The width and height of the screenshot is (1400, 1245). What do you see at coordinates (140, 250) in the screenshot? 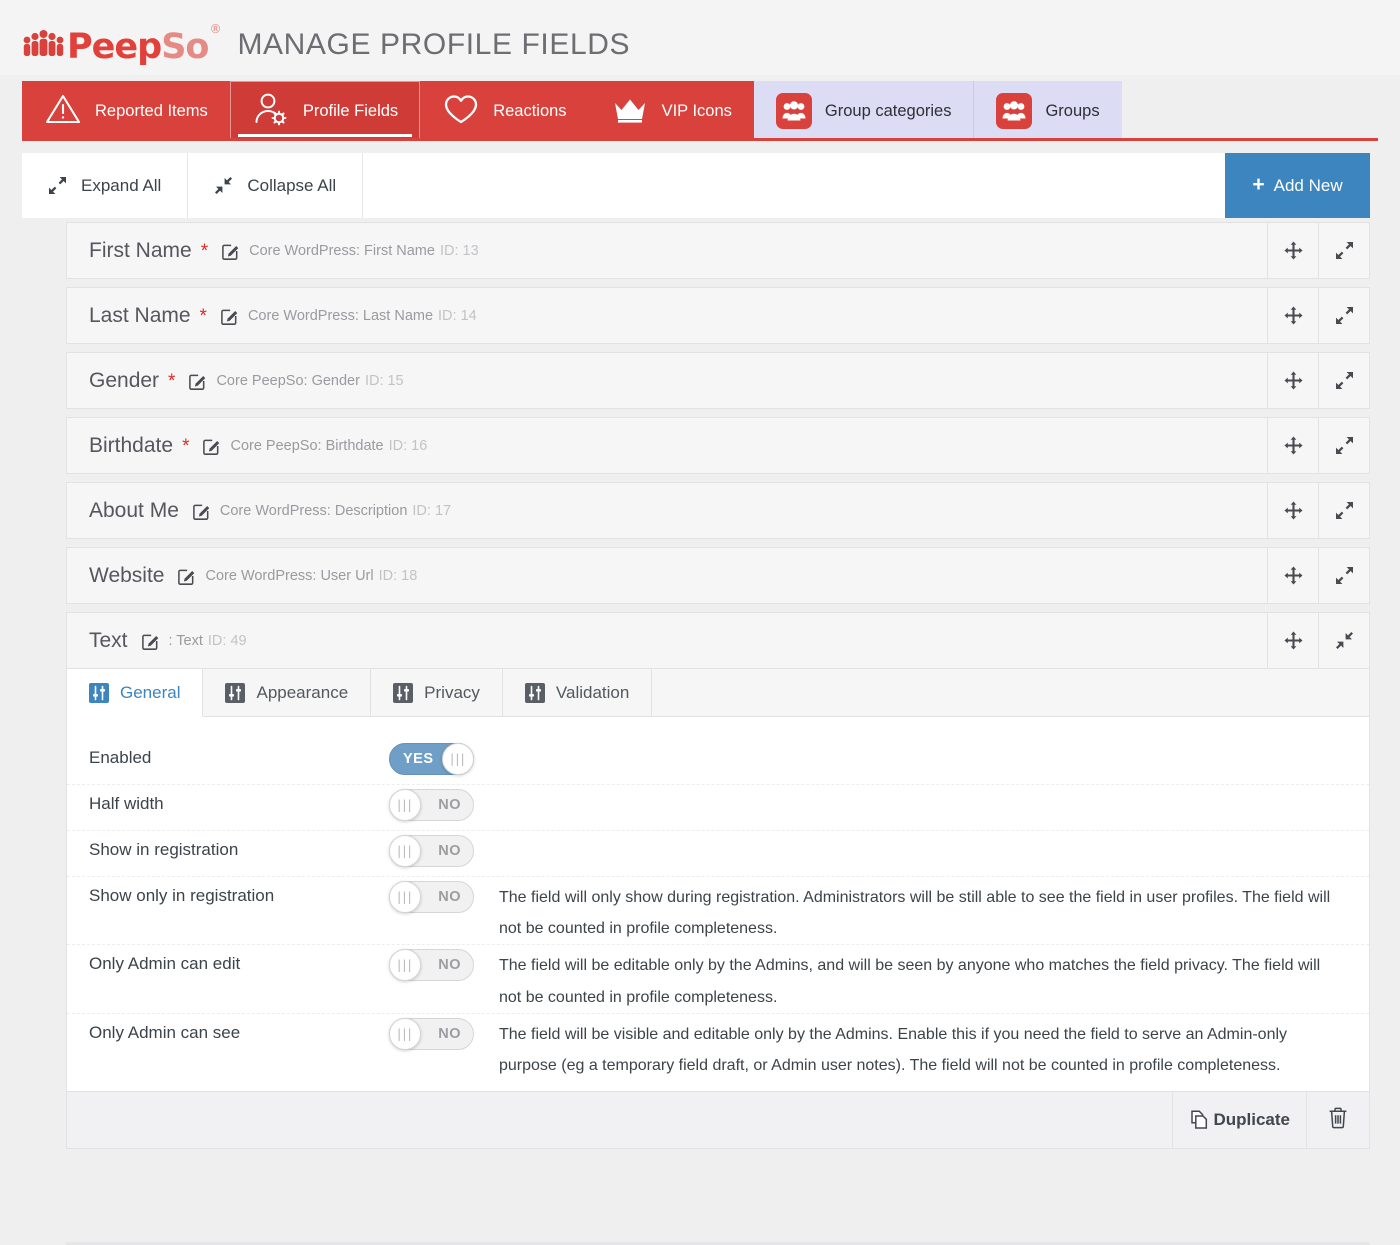
I see `field-title: First Name` at bounding box center [140, 250].